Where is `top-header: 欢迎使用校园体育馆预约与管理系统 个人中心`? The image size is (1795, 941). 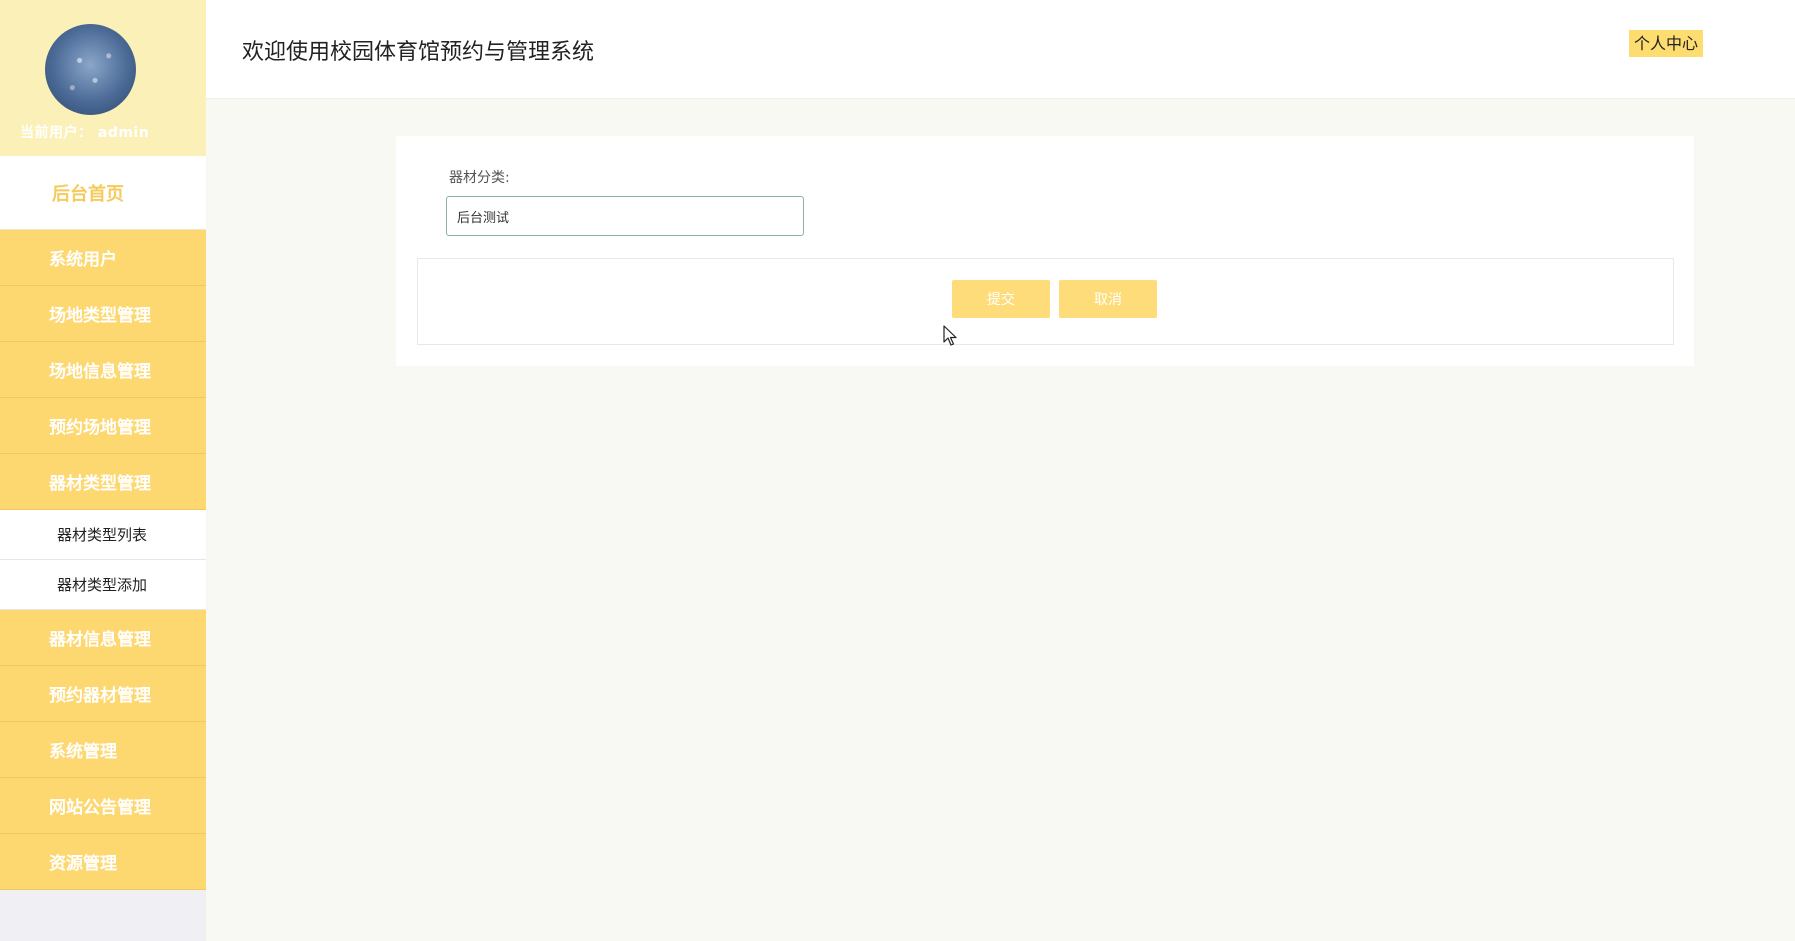
top-header: 欢迎使用校园体育馆预约与管理系统 个人中心 is located at coordinates (1000, 49).